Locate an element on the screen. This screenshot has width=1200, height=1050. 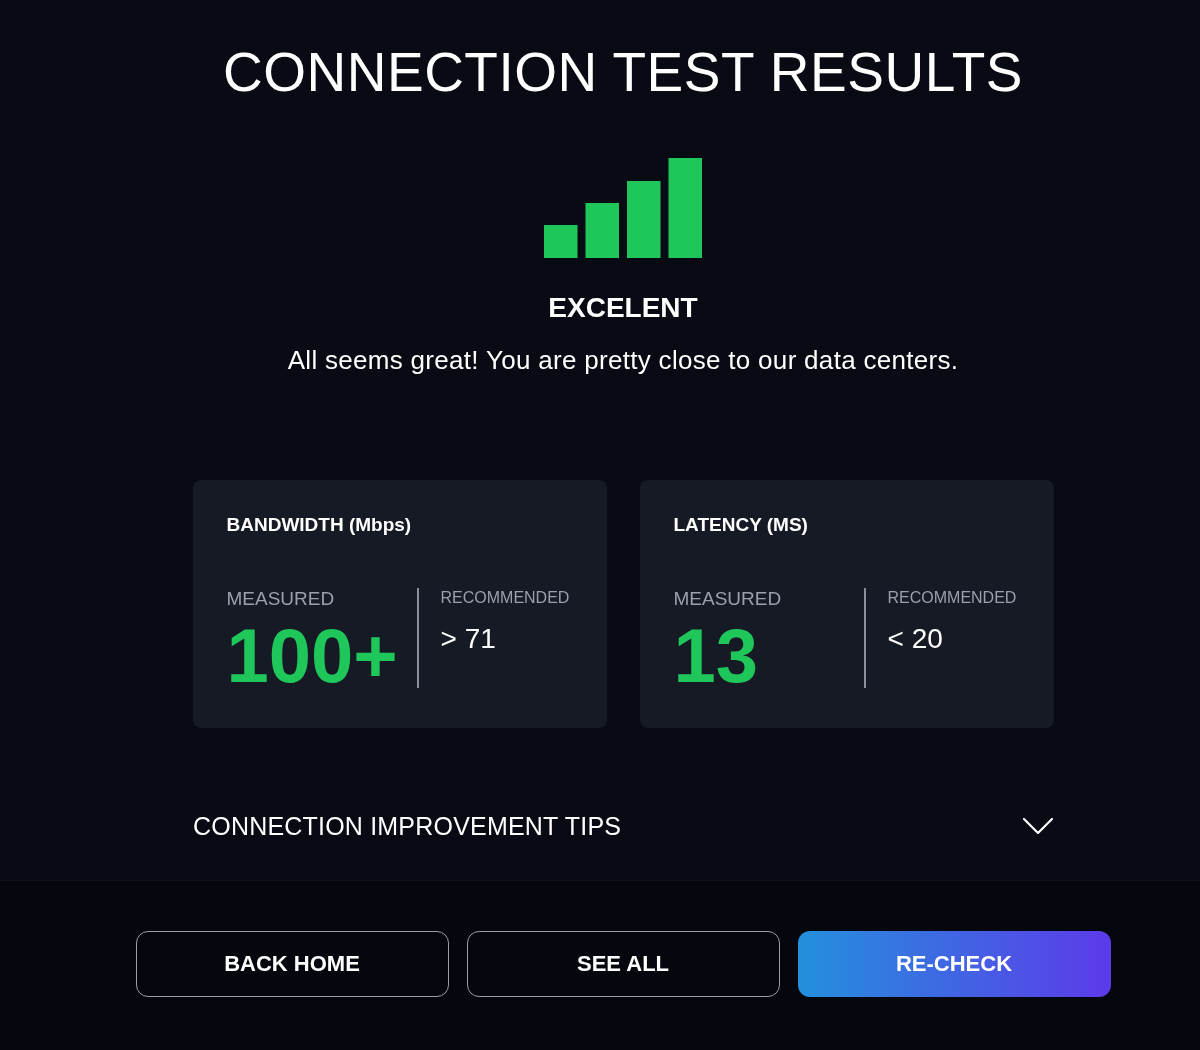
recommended-value: > 71 is located at coordinates (468, 639).